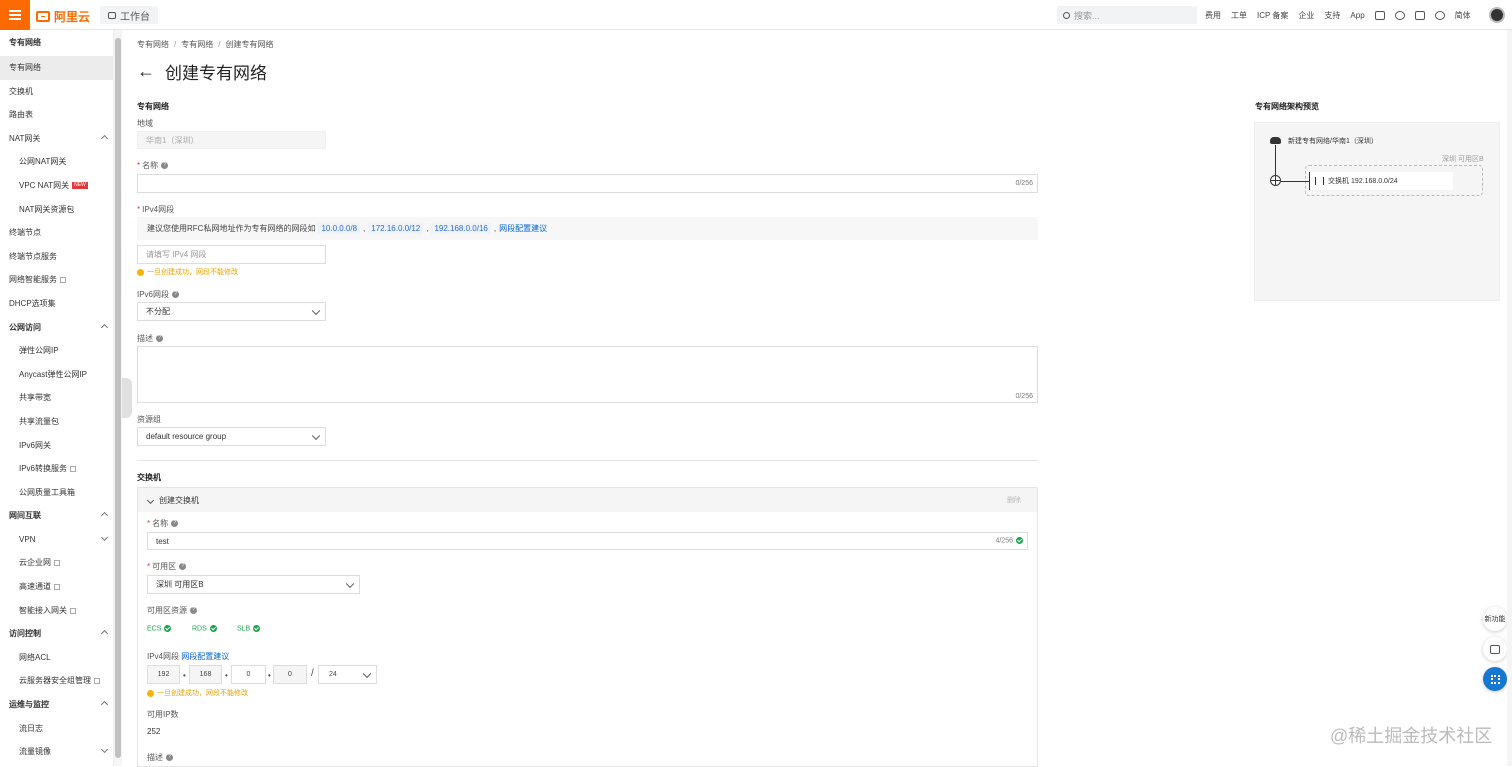 The image size is (1512, 767). I want to click on sidebar-item: IPv6转换服务, so click(56, 469).